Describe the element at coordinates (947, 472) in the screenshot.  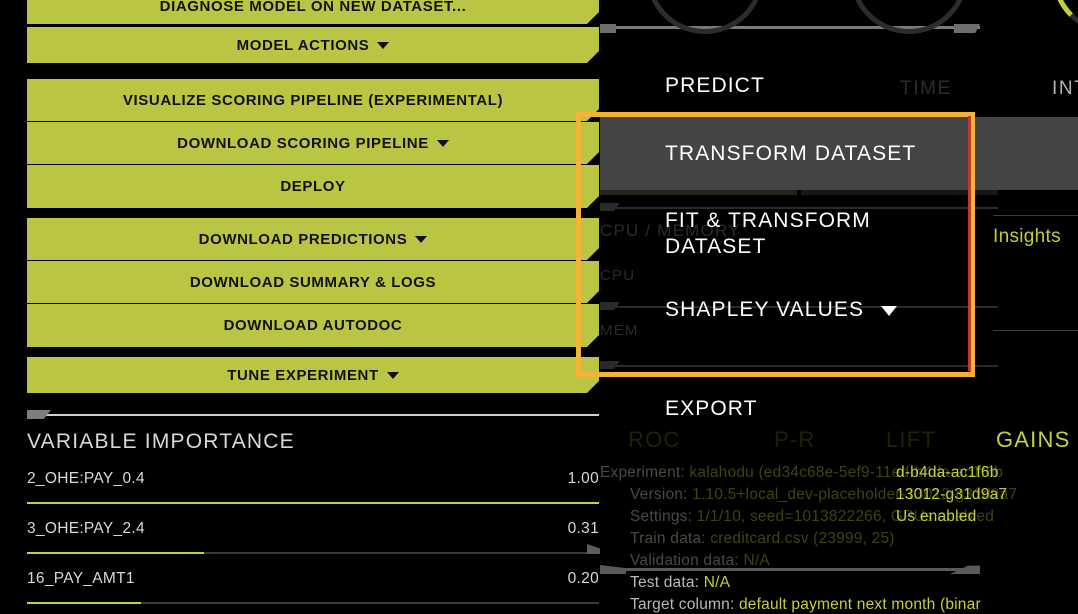
I see `meta-overflow-line: d-b4da-ac1f6b` at that location.